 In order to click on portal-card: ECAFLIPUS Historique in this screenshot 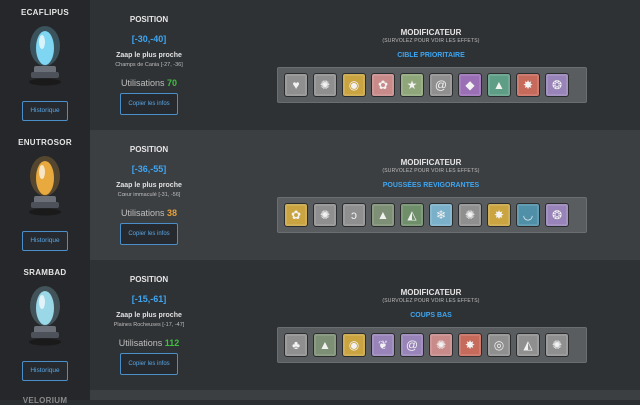, I will do `click(45, 65)`.